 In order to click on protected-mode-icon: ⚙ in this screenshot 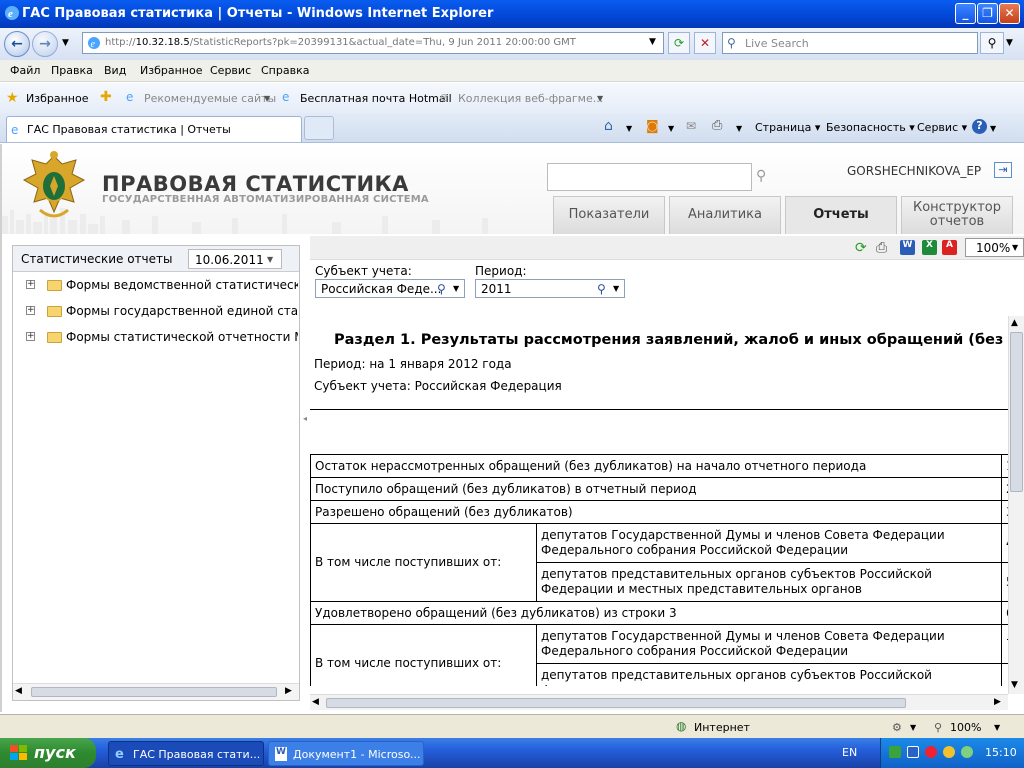, I will do `click(897, 727)`.